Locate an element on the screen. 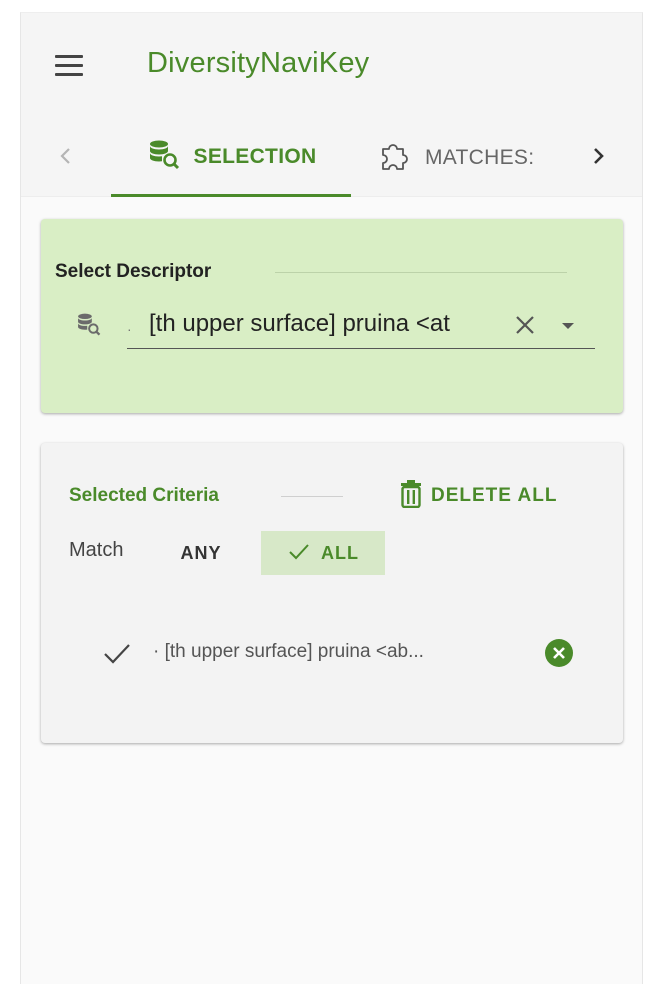  tab-matches: MATCHES: is located at coordinates (477, 158).